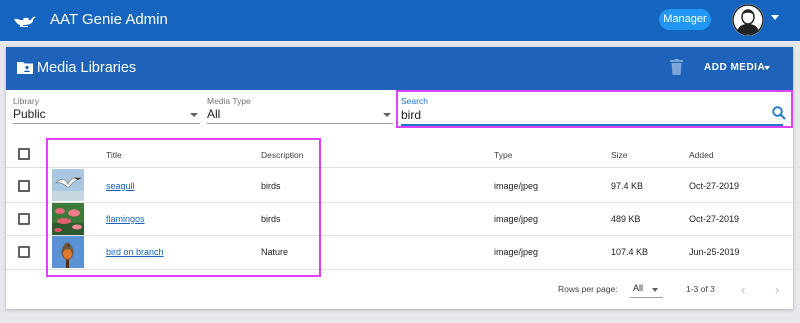 Image resolution: width=800 pixels, height=323 pixels. What do you see at coordinates (282, 155) in the screenshot?
I see `column-header-description: Description` at bounding box center [282, 155].